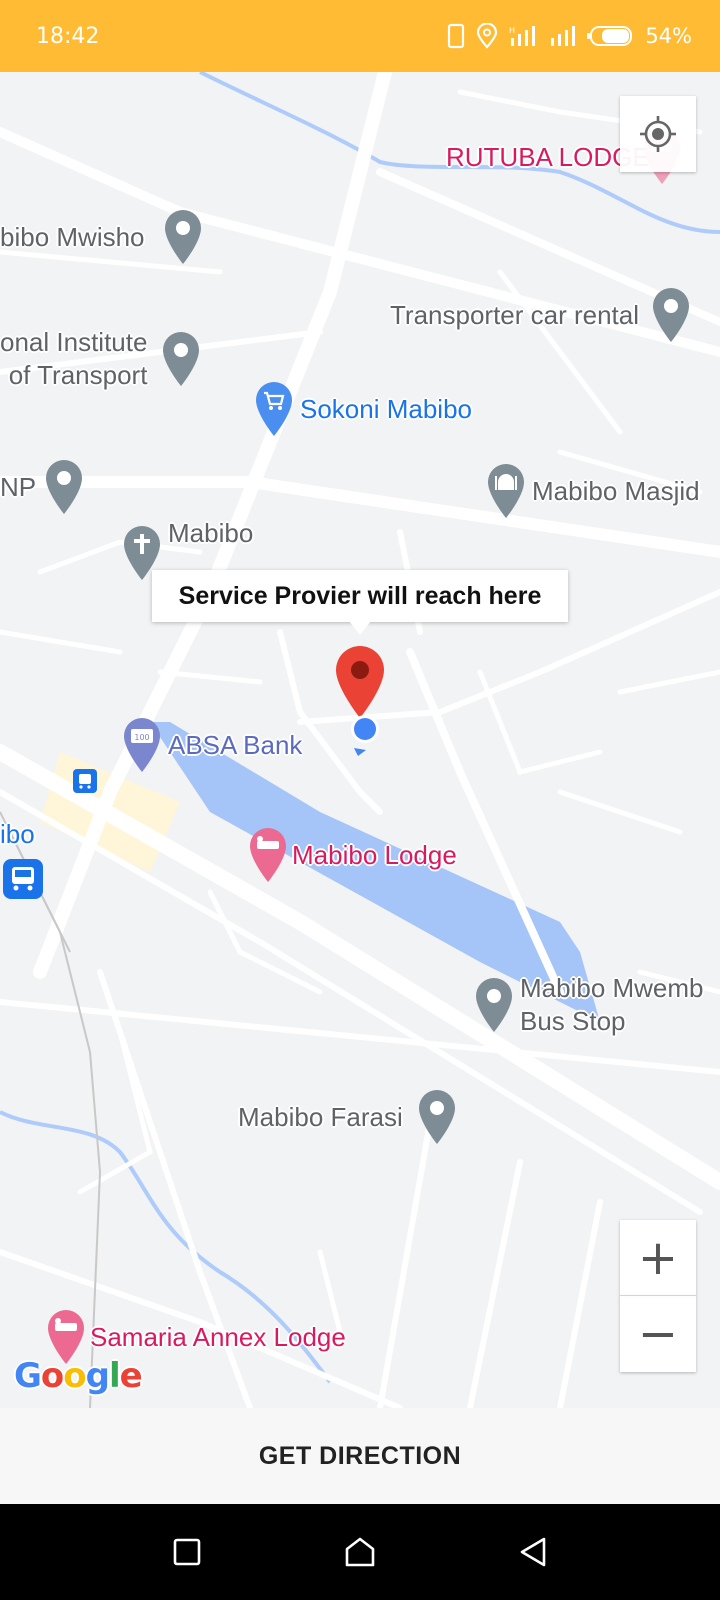 The height and width of the screenshot is (1600, 720). Describe the element at coordinates (211, 745) in the screenshot. I see `poi-absa-bank: 100 ABSA Bank` at that location.